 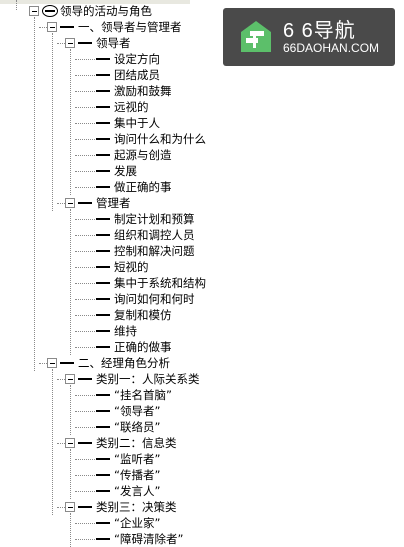 I want to click on root-topic-icon, so click(x=50, y=11).